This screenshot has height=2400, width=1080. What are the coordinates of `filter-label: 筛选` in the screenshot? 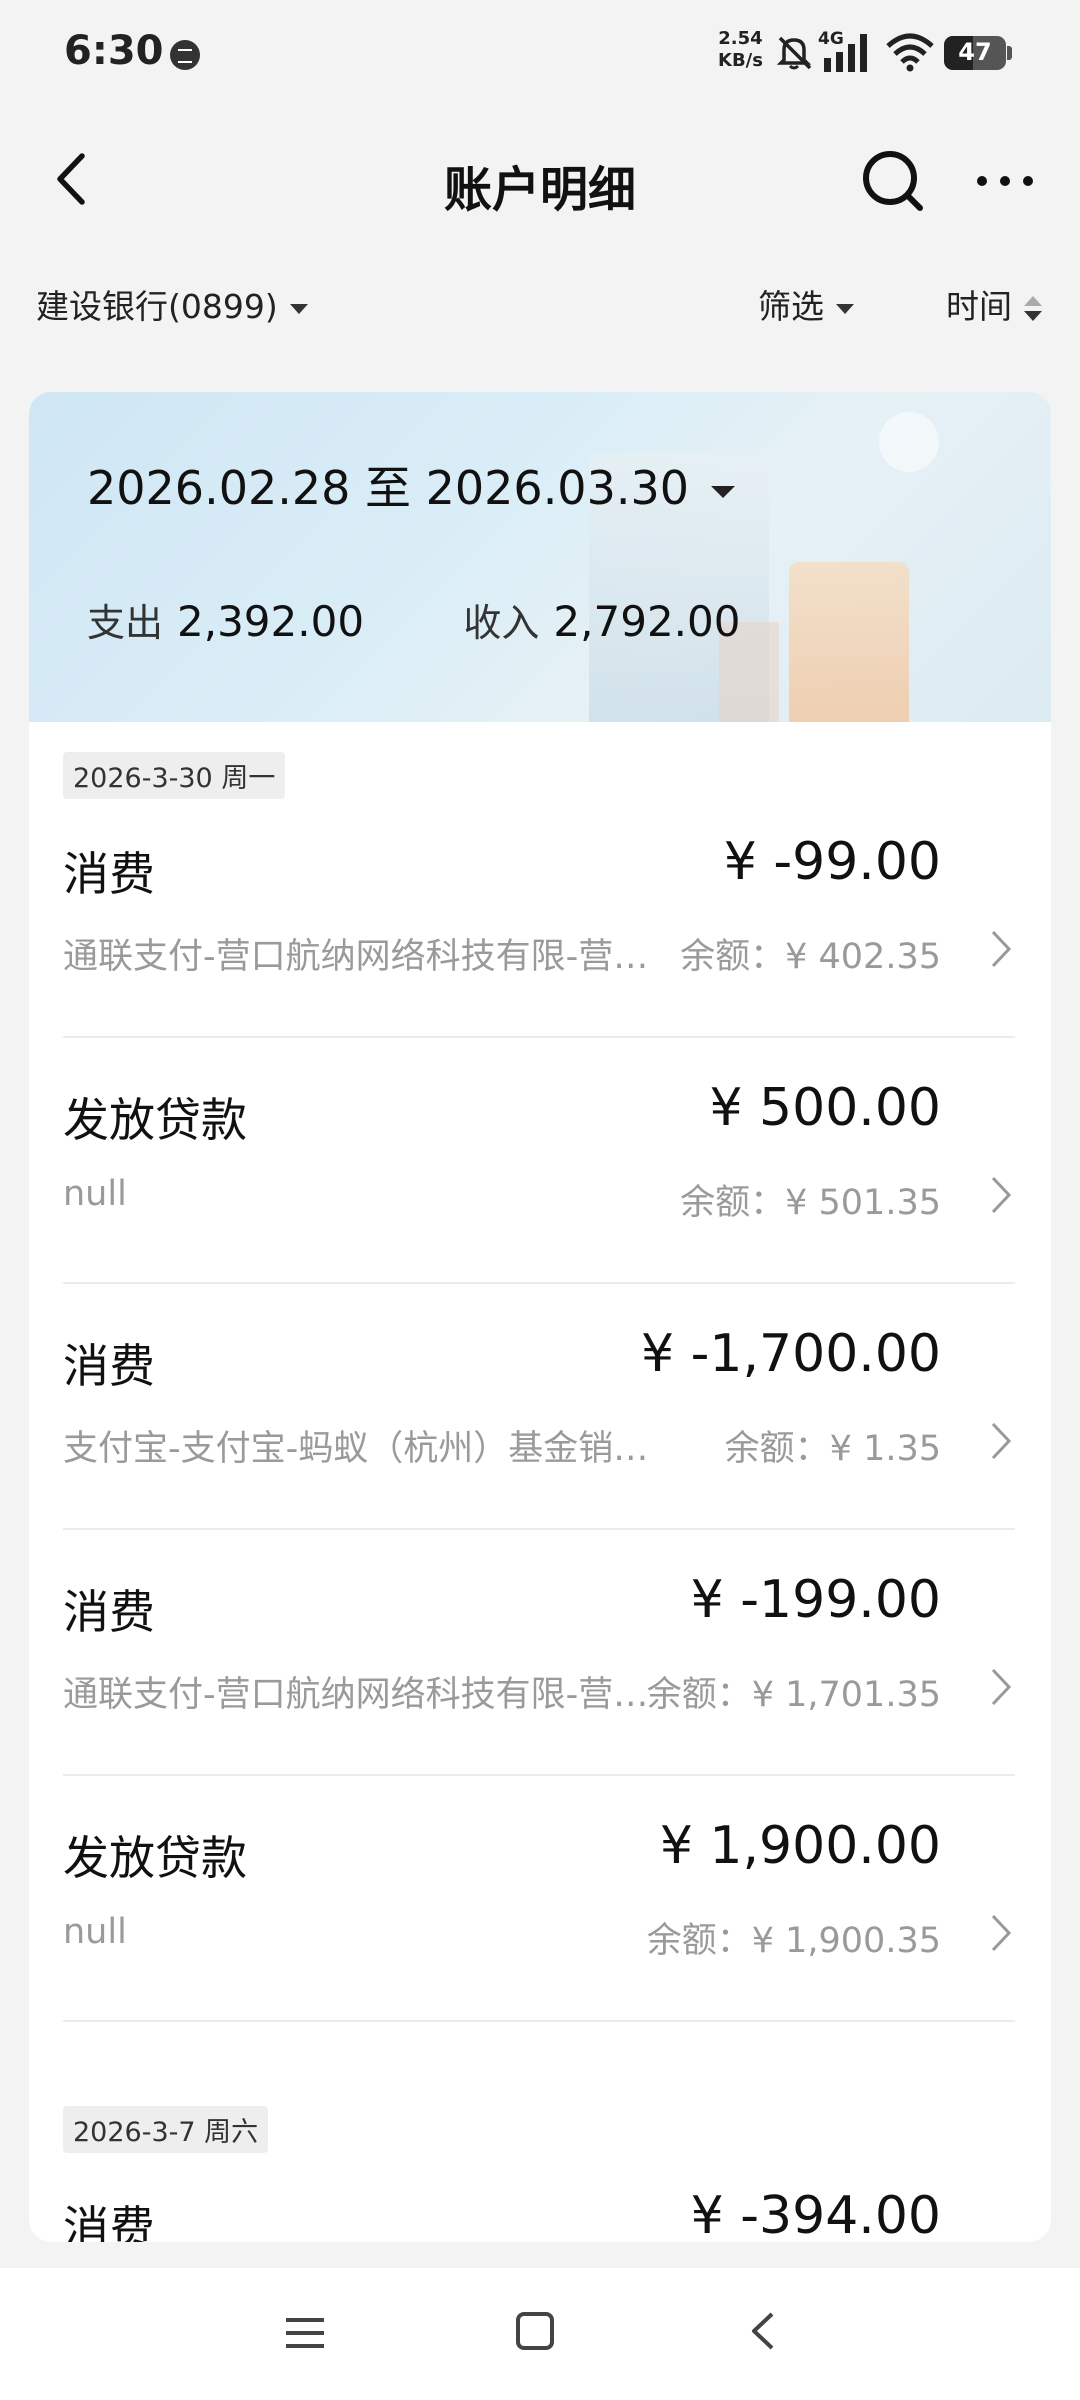 It's located at (791, 306).